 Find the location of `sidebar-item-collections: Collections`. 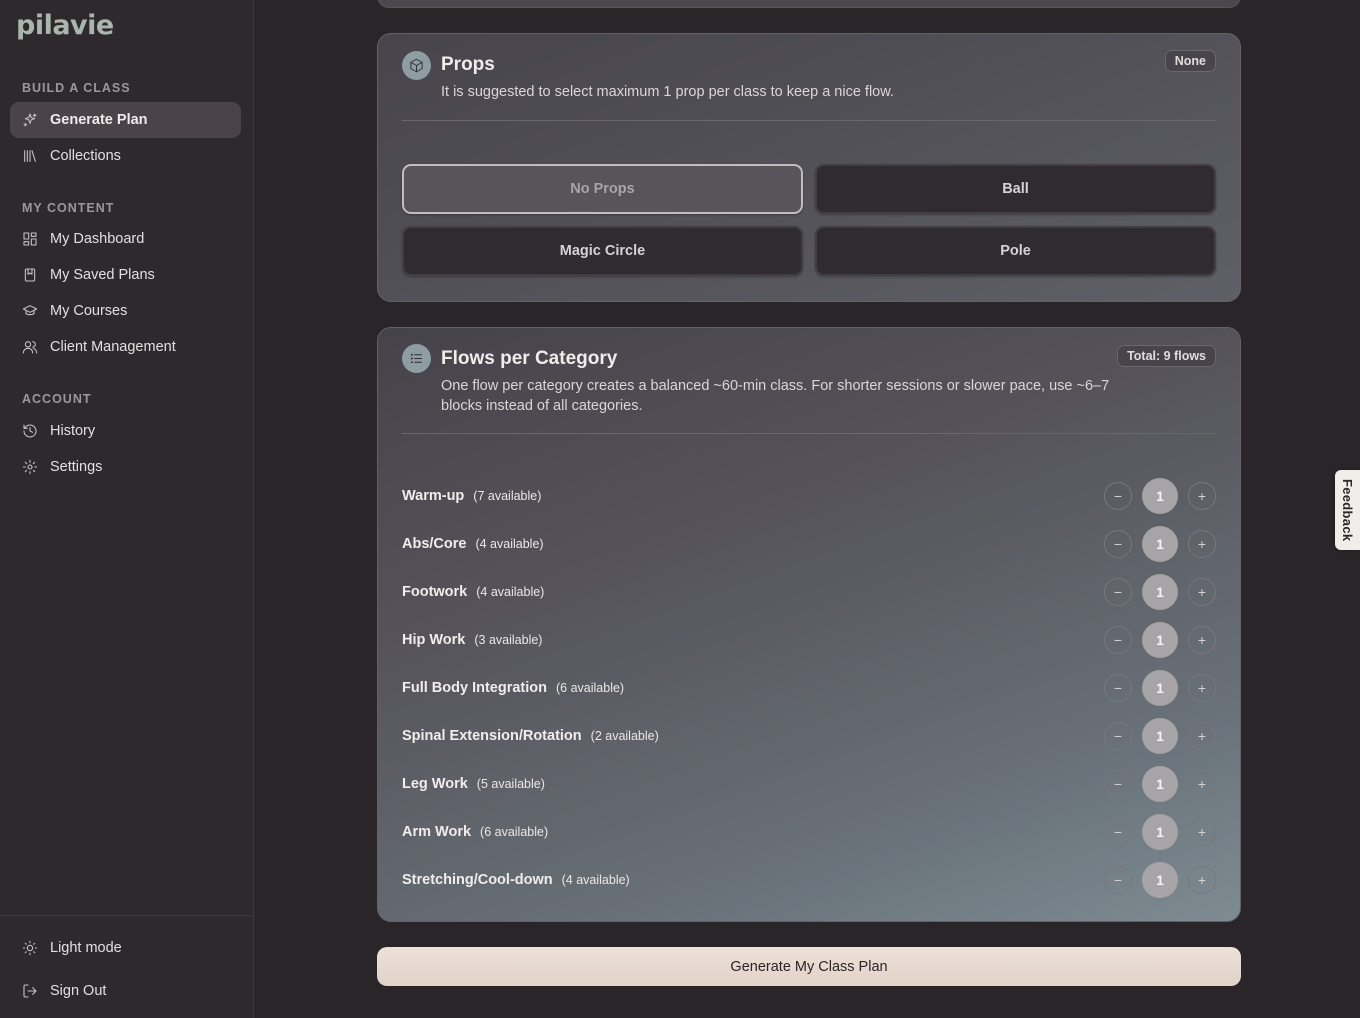

sidebar-item-collections: Collections is located at coordinates (125, 156).